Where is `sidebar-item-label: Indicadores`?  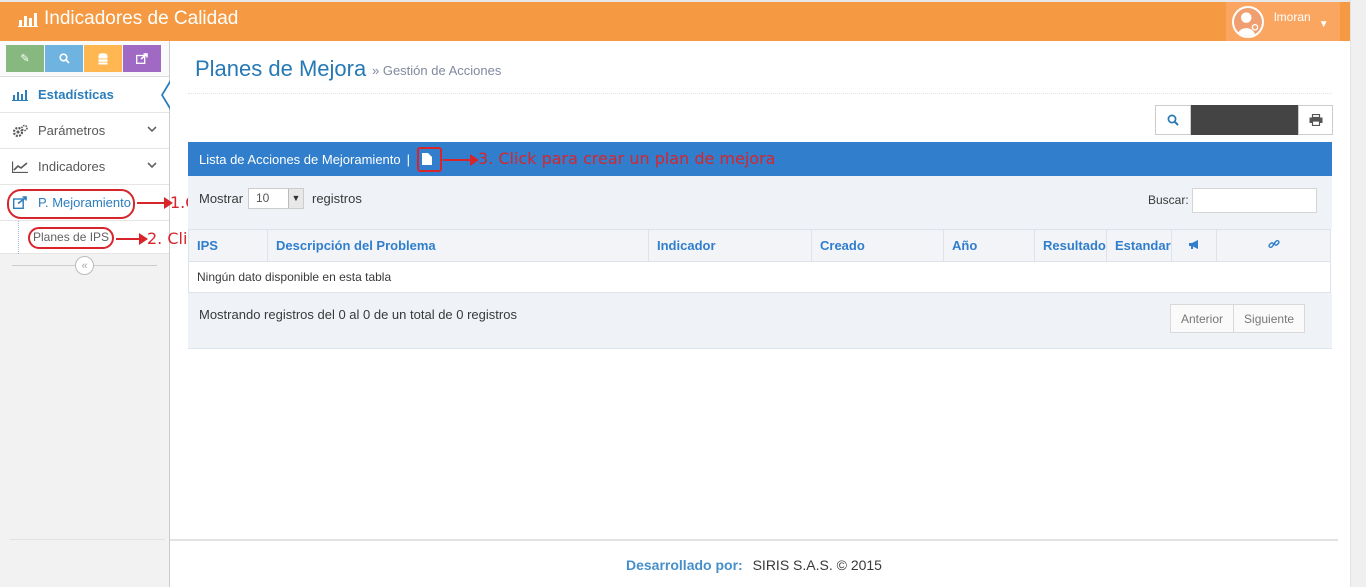 sidebar-item-label: Indicadores is located at coordinates (72, 166).